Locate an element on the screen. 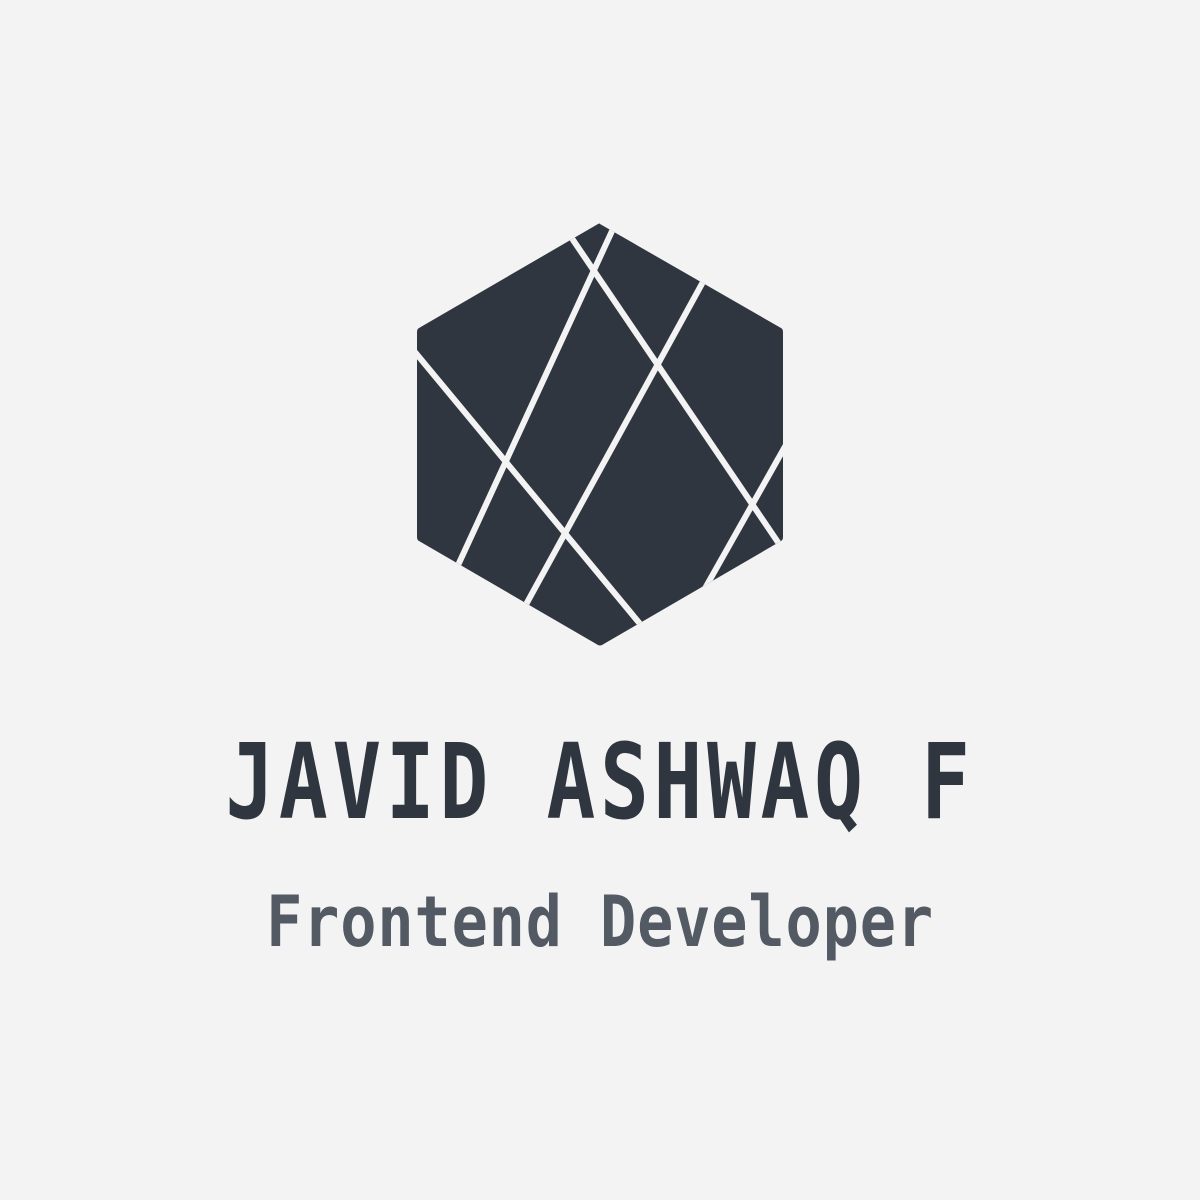  faceted-hexagon-icon is located at coordinates (600, 434).